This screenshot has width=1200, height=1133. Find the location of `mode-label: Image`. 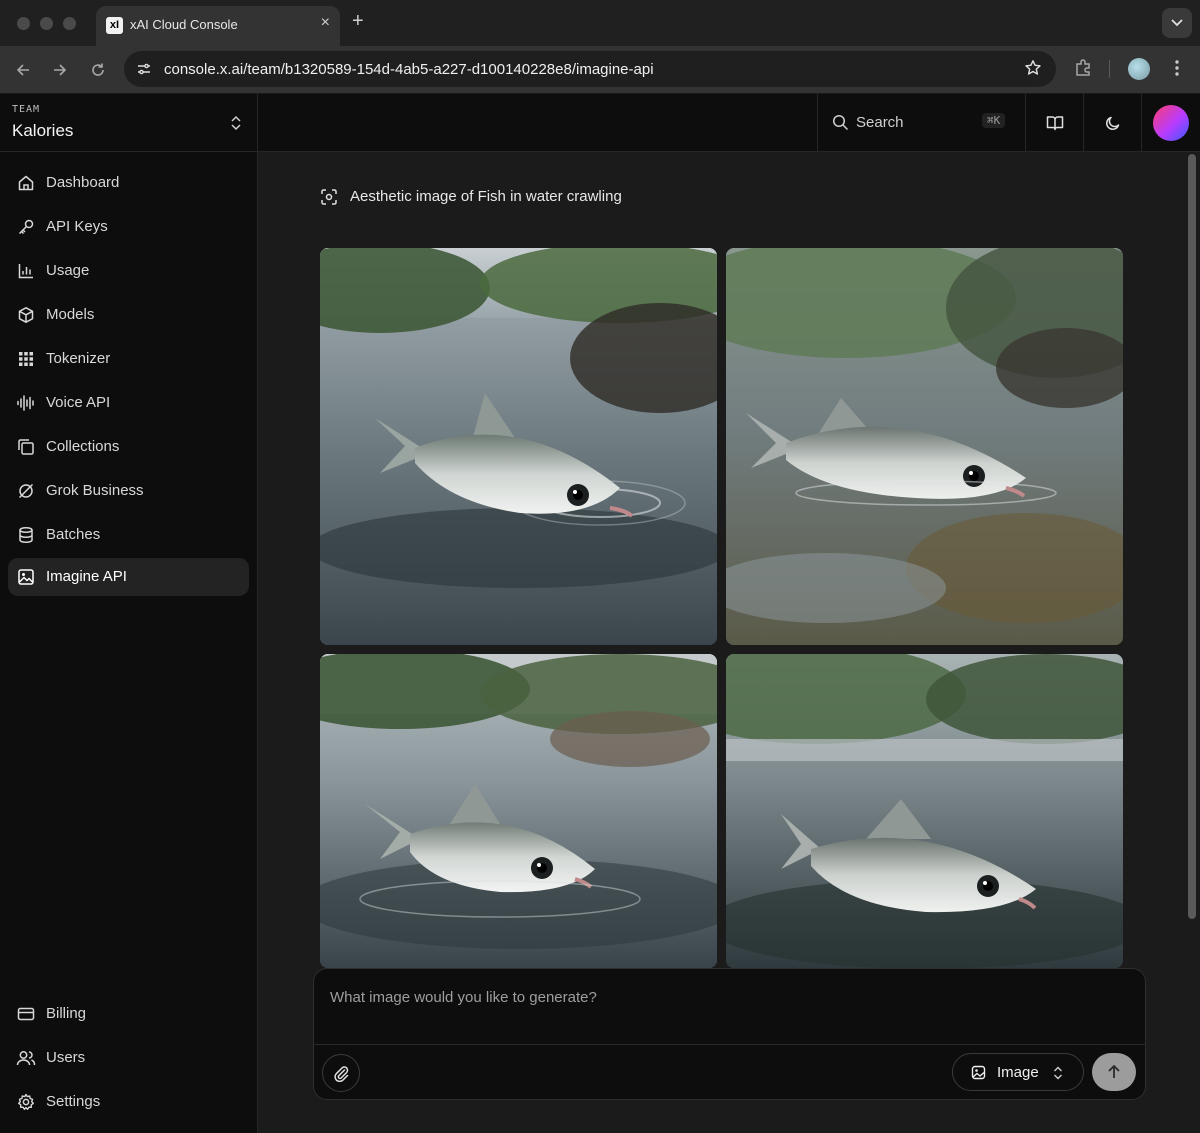

mode-label: Image is located at coordinates (1018, 1072).